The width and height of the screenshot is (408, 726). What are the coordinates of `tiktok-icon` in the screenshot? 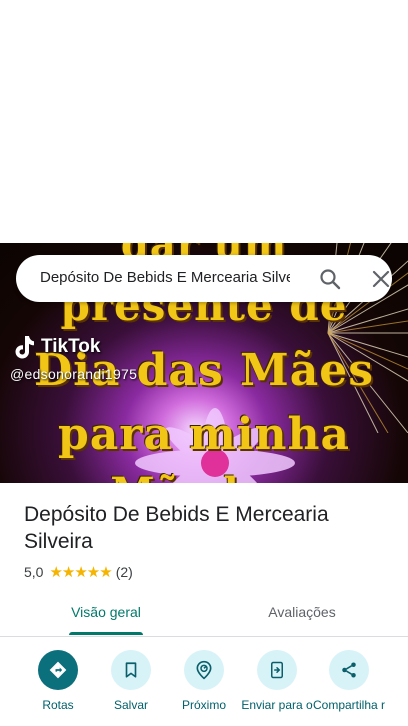 It's located at (24, 347).